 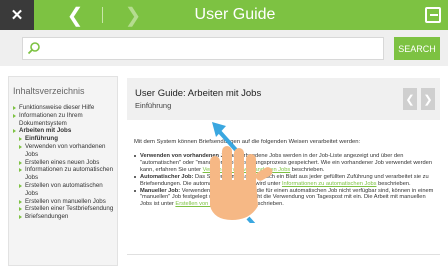 What do you see at coordinates (203, 48) in the screenshot?
I see `search-input` at bounding box center [203, 48].